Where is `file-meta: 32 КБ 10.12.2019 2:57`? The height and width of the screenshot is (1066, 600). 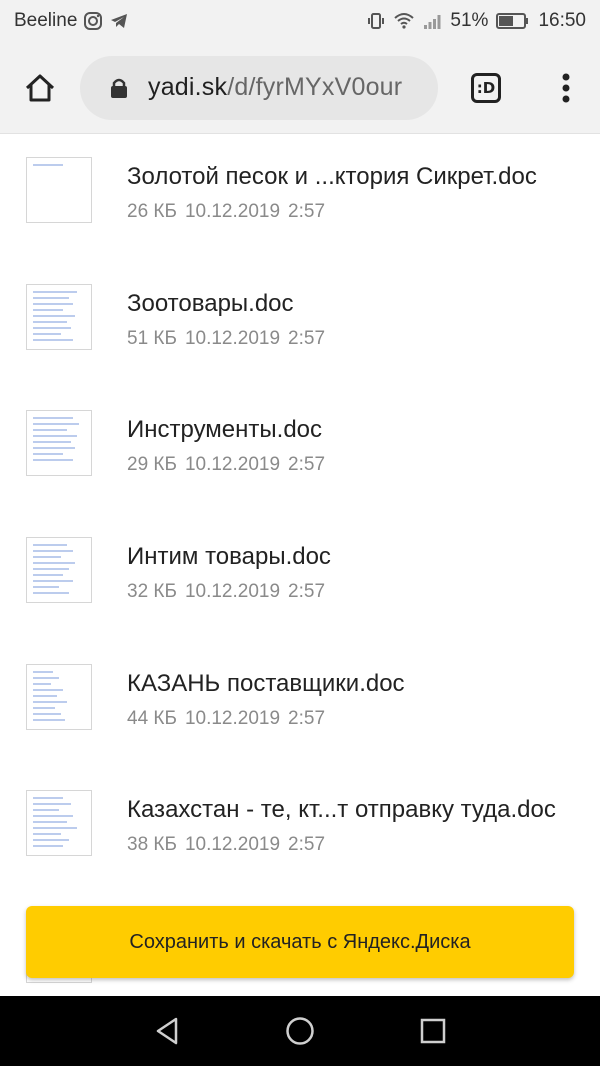
file-meta: 32 КБ 10.12.2019 2:57 is located at coordinates (230, 592).